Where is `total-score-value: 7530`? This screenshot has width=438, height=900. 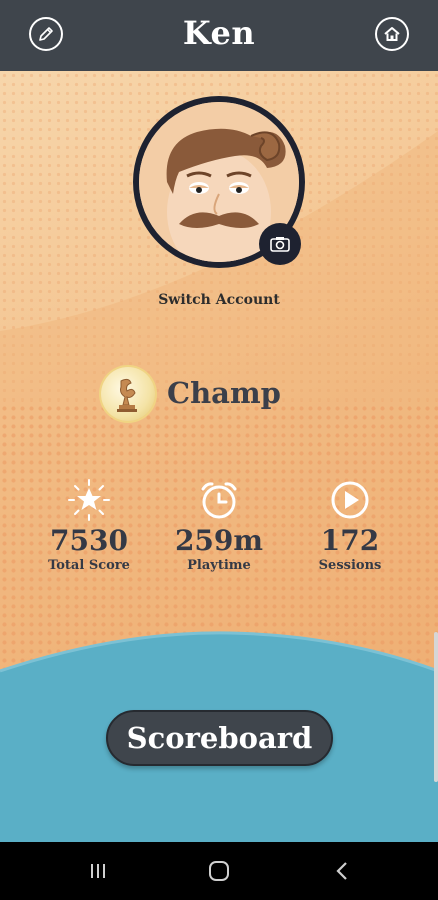
total-score-value: 7530 is located at coordinates (89, 540).